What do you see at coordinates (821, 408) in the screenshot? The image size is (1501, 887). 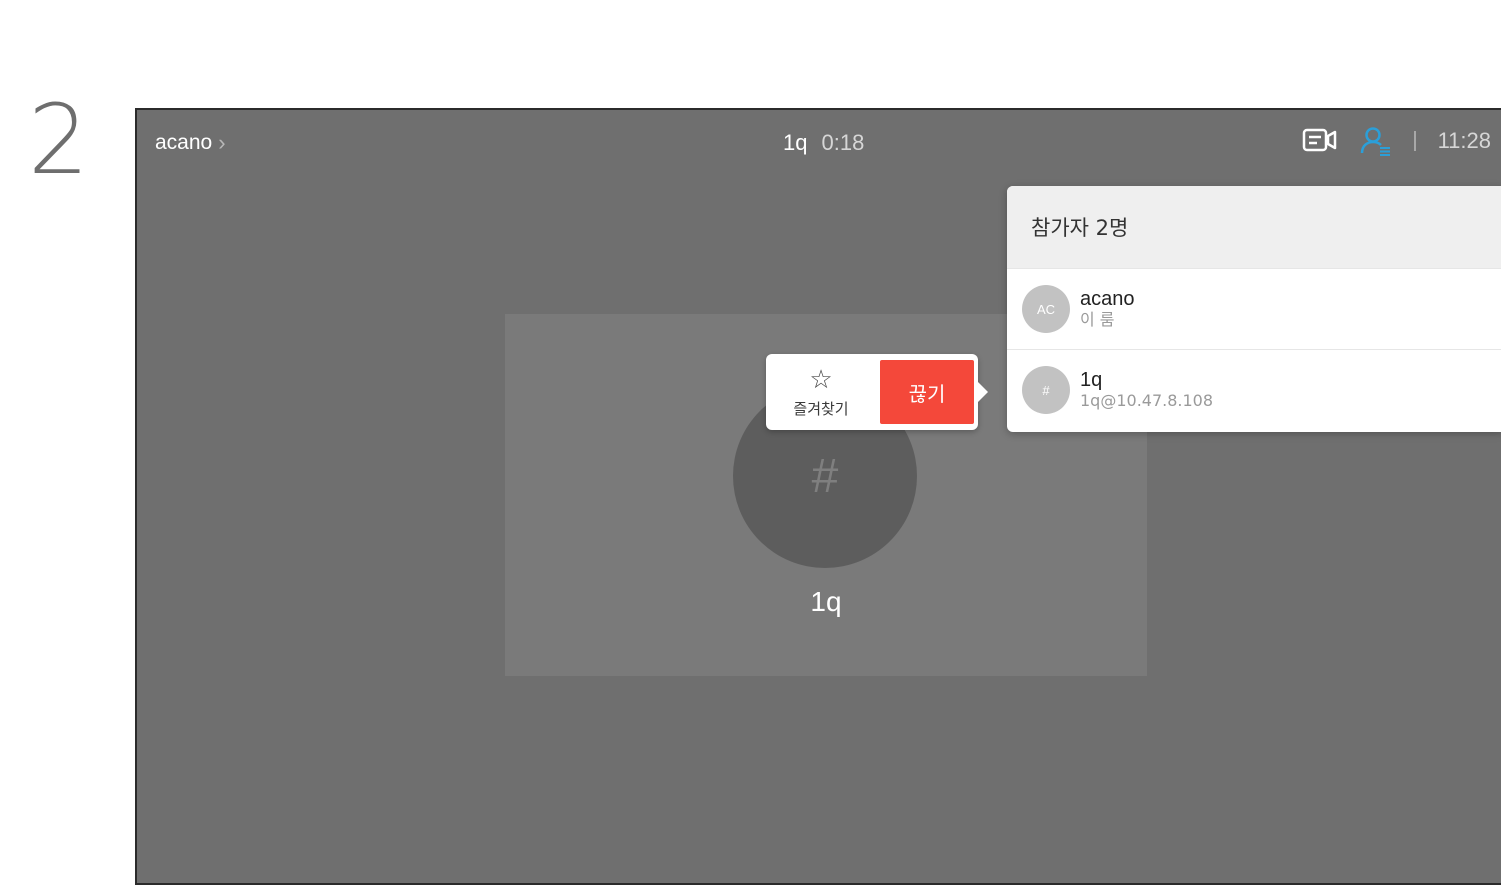 I see `favorite-label: 즐겨찾기` at bounding box center [821, 408].